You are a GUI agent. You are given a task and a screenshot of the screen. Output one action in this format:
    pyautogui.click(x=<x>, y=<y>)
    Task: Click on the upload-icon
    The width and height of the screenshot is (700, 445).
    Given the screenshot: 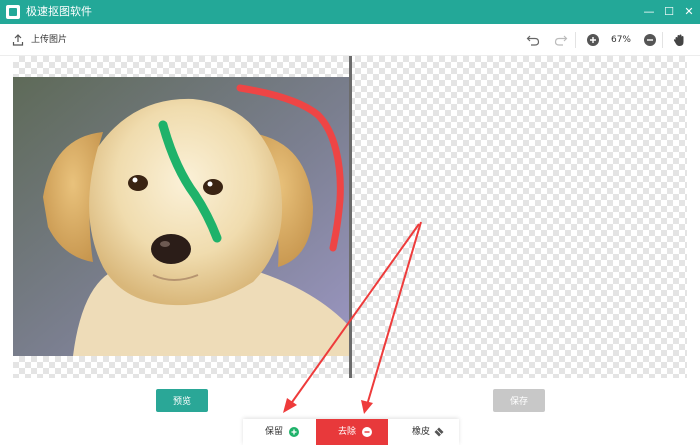 What is the action you would take?
    pyautogui.click(x=18, y=40)
    